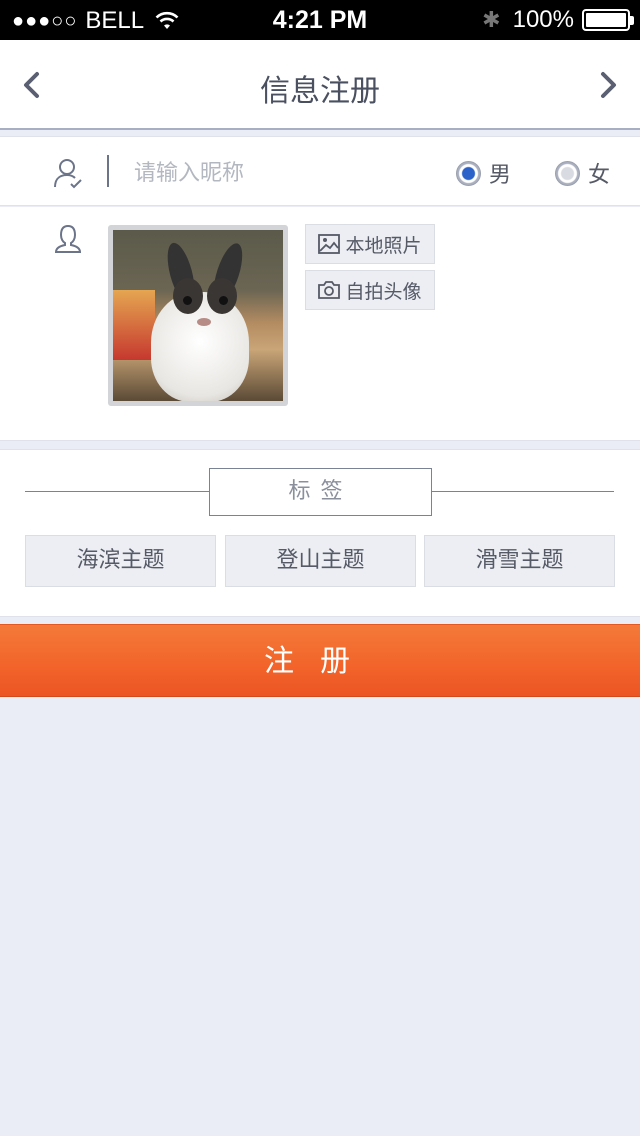 The image size is (640, 1136). What do you see at coordinates (607, 85) in the screenshot?
I see `chevron-right-icon` at bounding box center [607, 85].